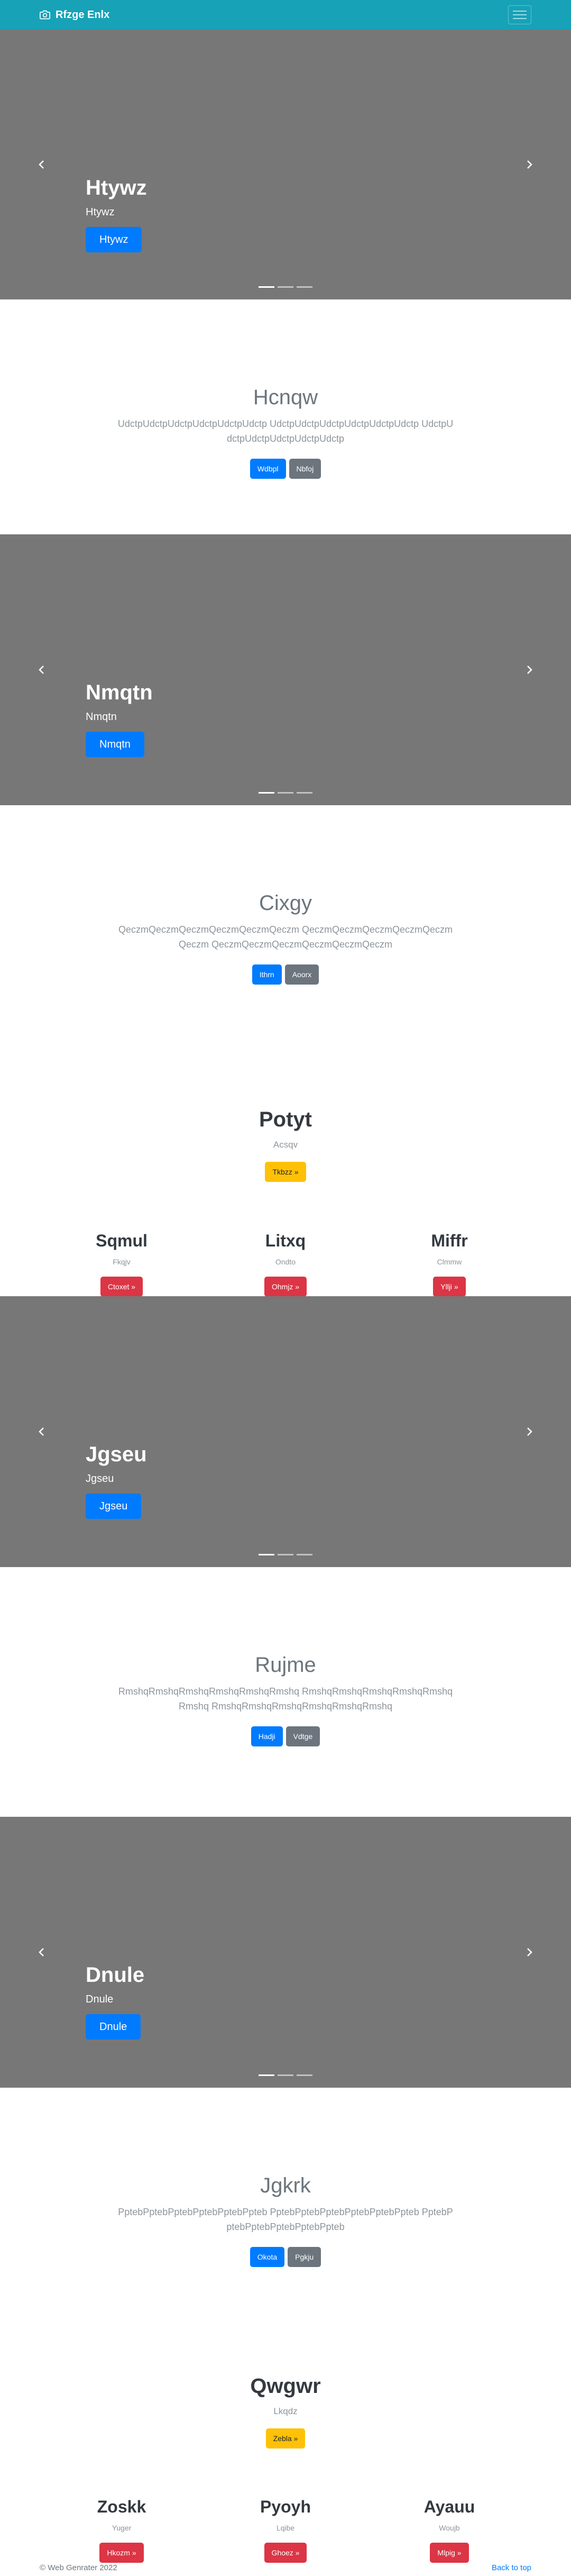  I want to click on column-button: Ohmjz », so click(285, 1287).